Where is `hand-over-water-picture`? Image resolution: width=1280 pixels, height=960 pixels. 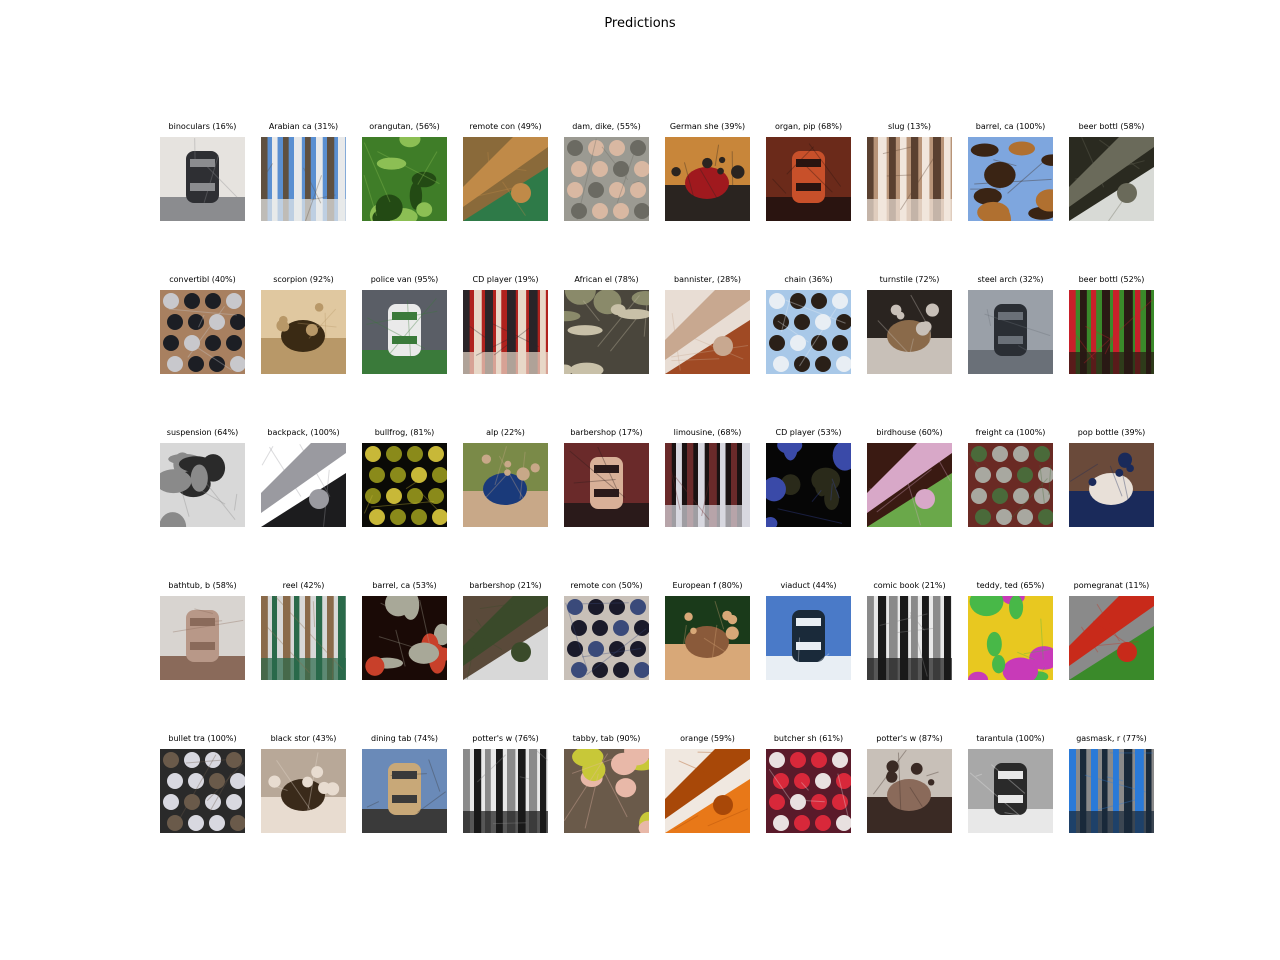 hand-over-water-picture is located at coordinates (606, 179).